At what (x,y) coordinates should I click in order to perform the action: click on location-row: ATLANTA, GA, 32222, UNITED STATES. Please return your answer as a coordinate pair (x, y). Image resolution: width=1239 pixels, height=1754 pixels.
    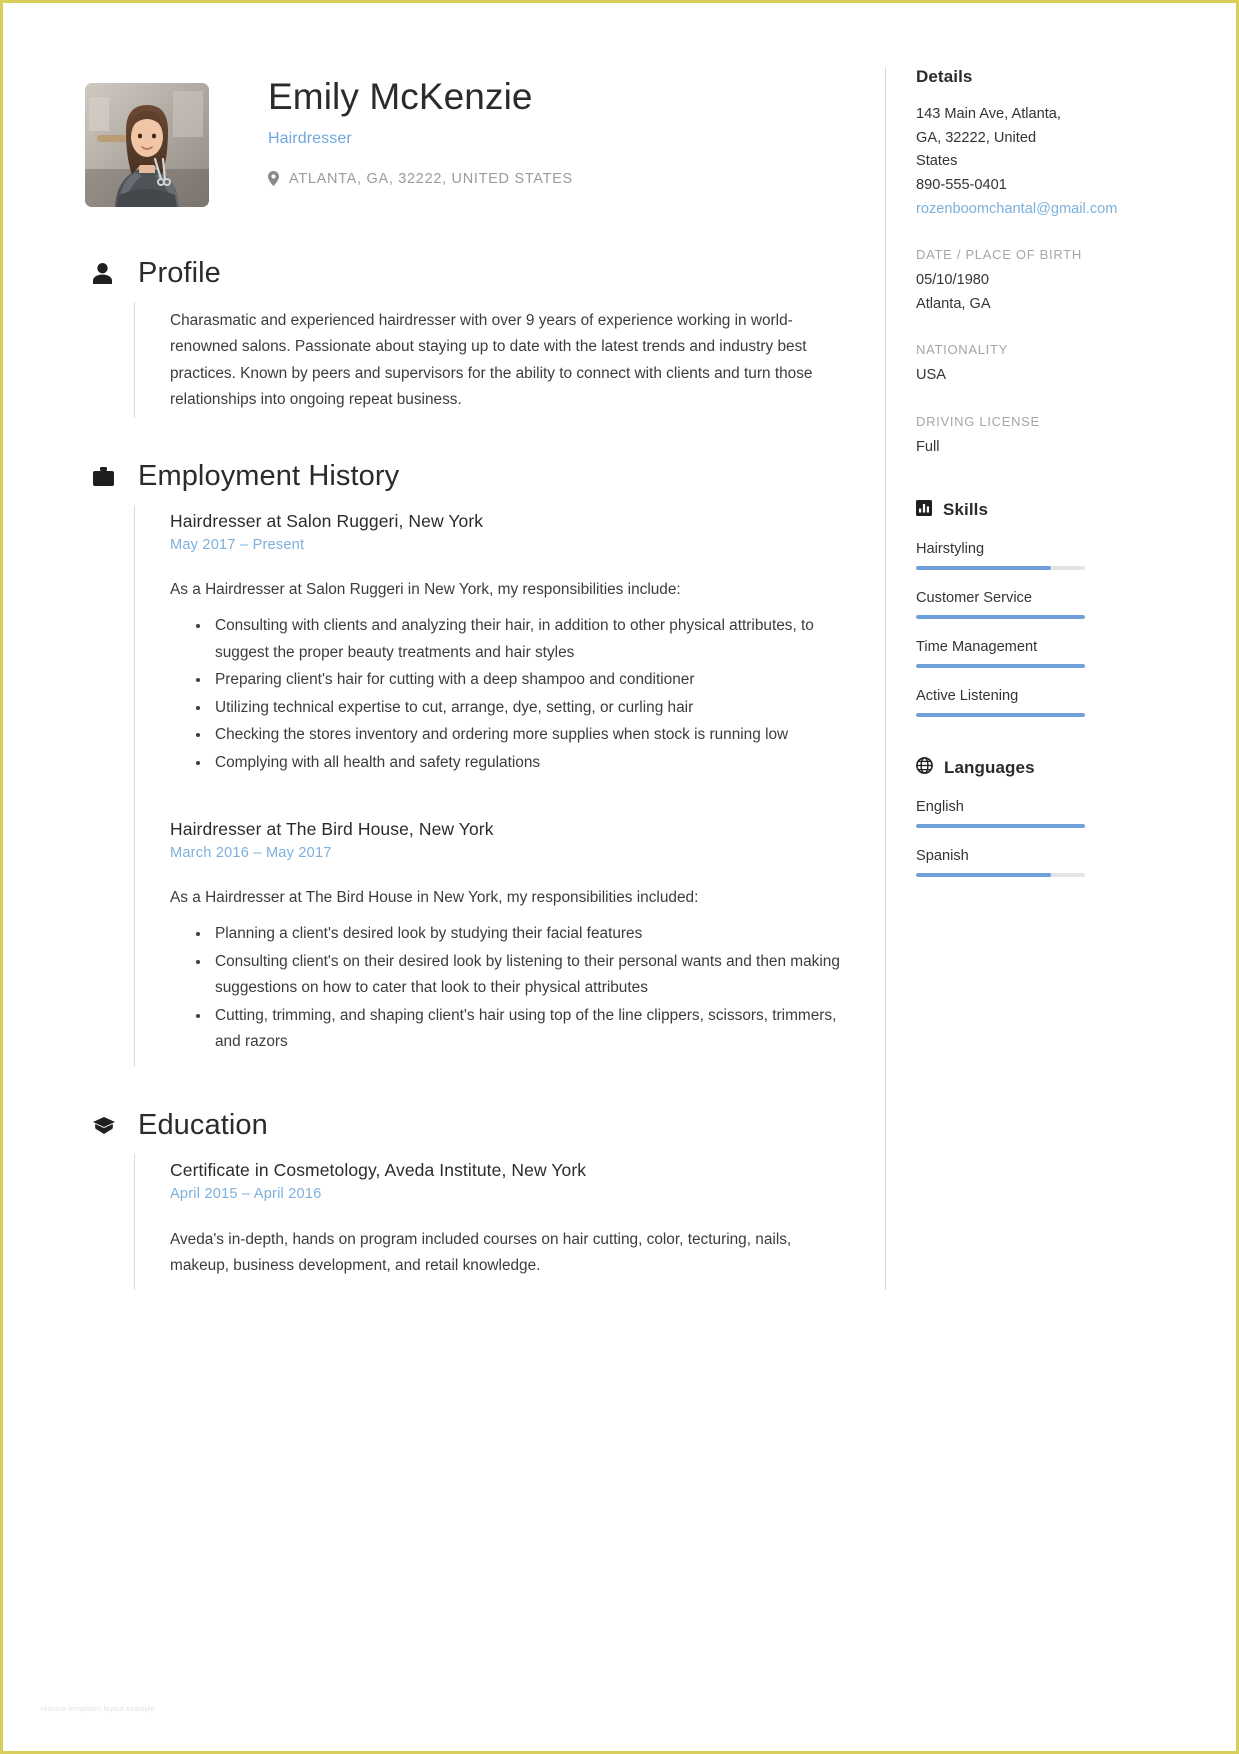
    Looking at the image, I should click on (420, 179).